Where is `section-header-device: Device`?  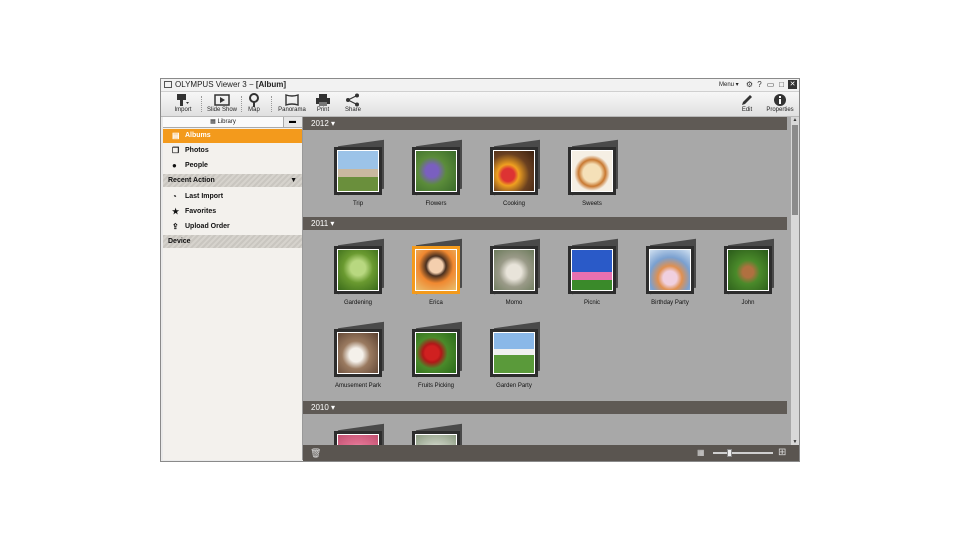
section-header-device: Device is located at coordinates (232, 241).